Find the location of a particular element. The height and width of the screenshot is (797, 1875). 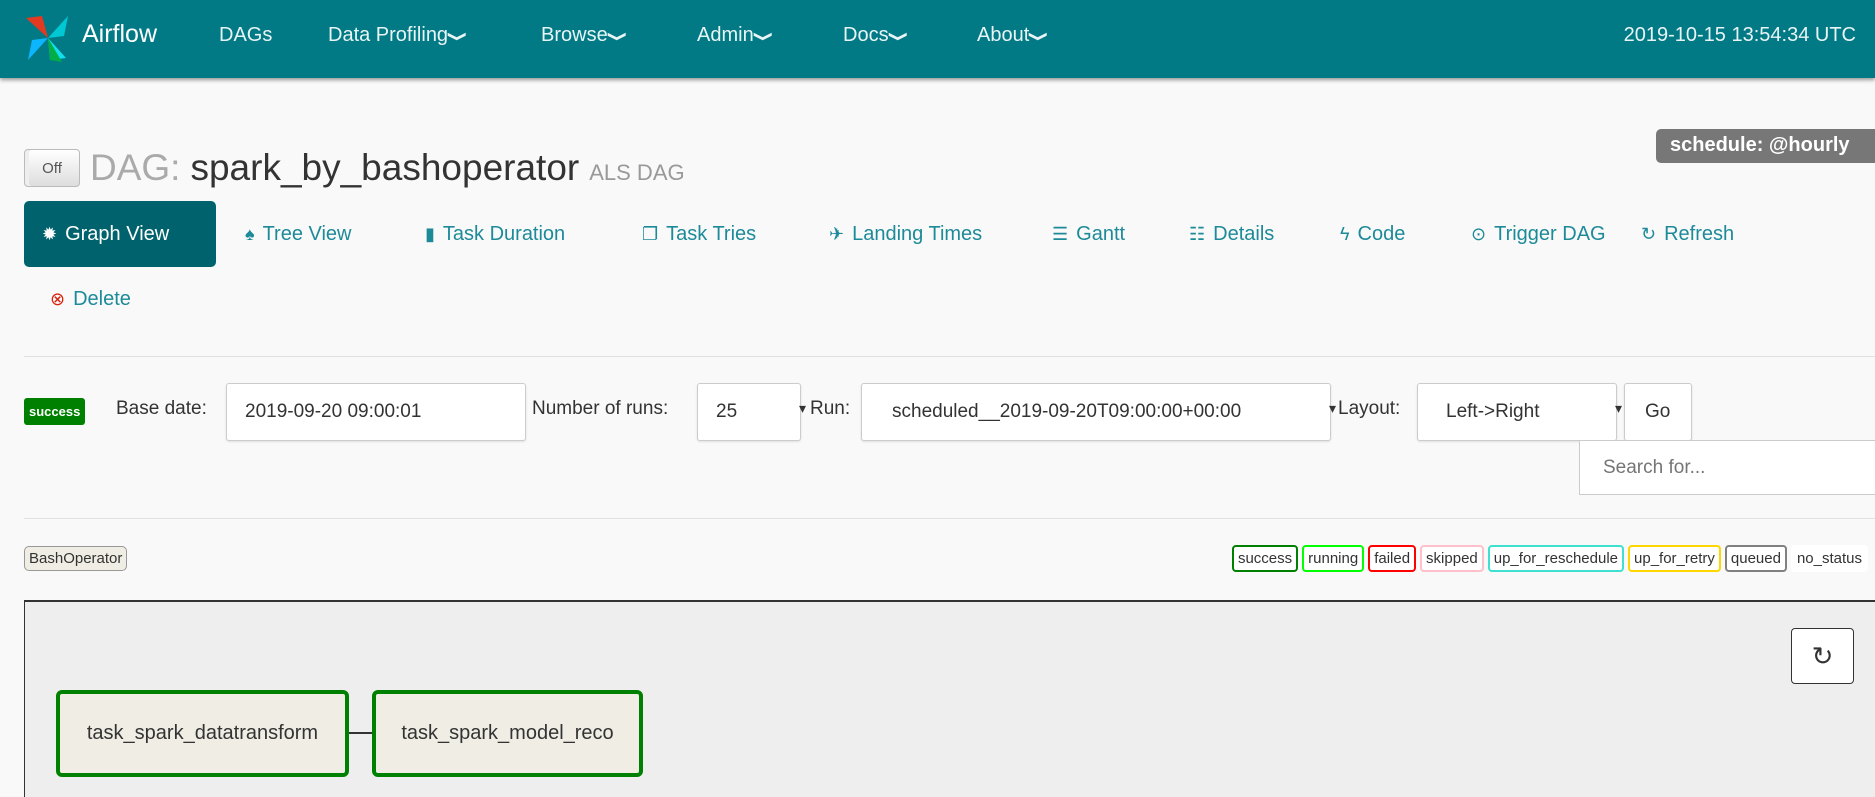

nav-admin: Admin❯ is located at coordinates (736, 35).